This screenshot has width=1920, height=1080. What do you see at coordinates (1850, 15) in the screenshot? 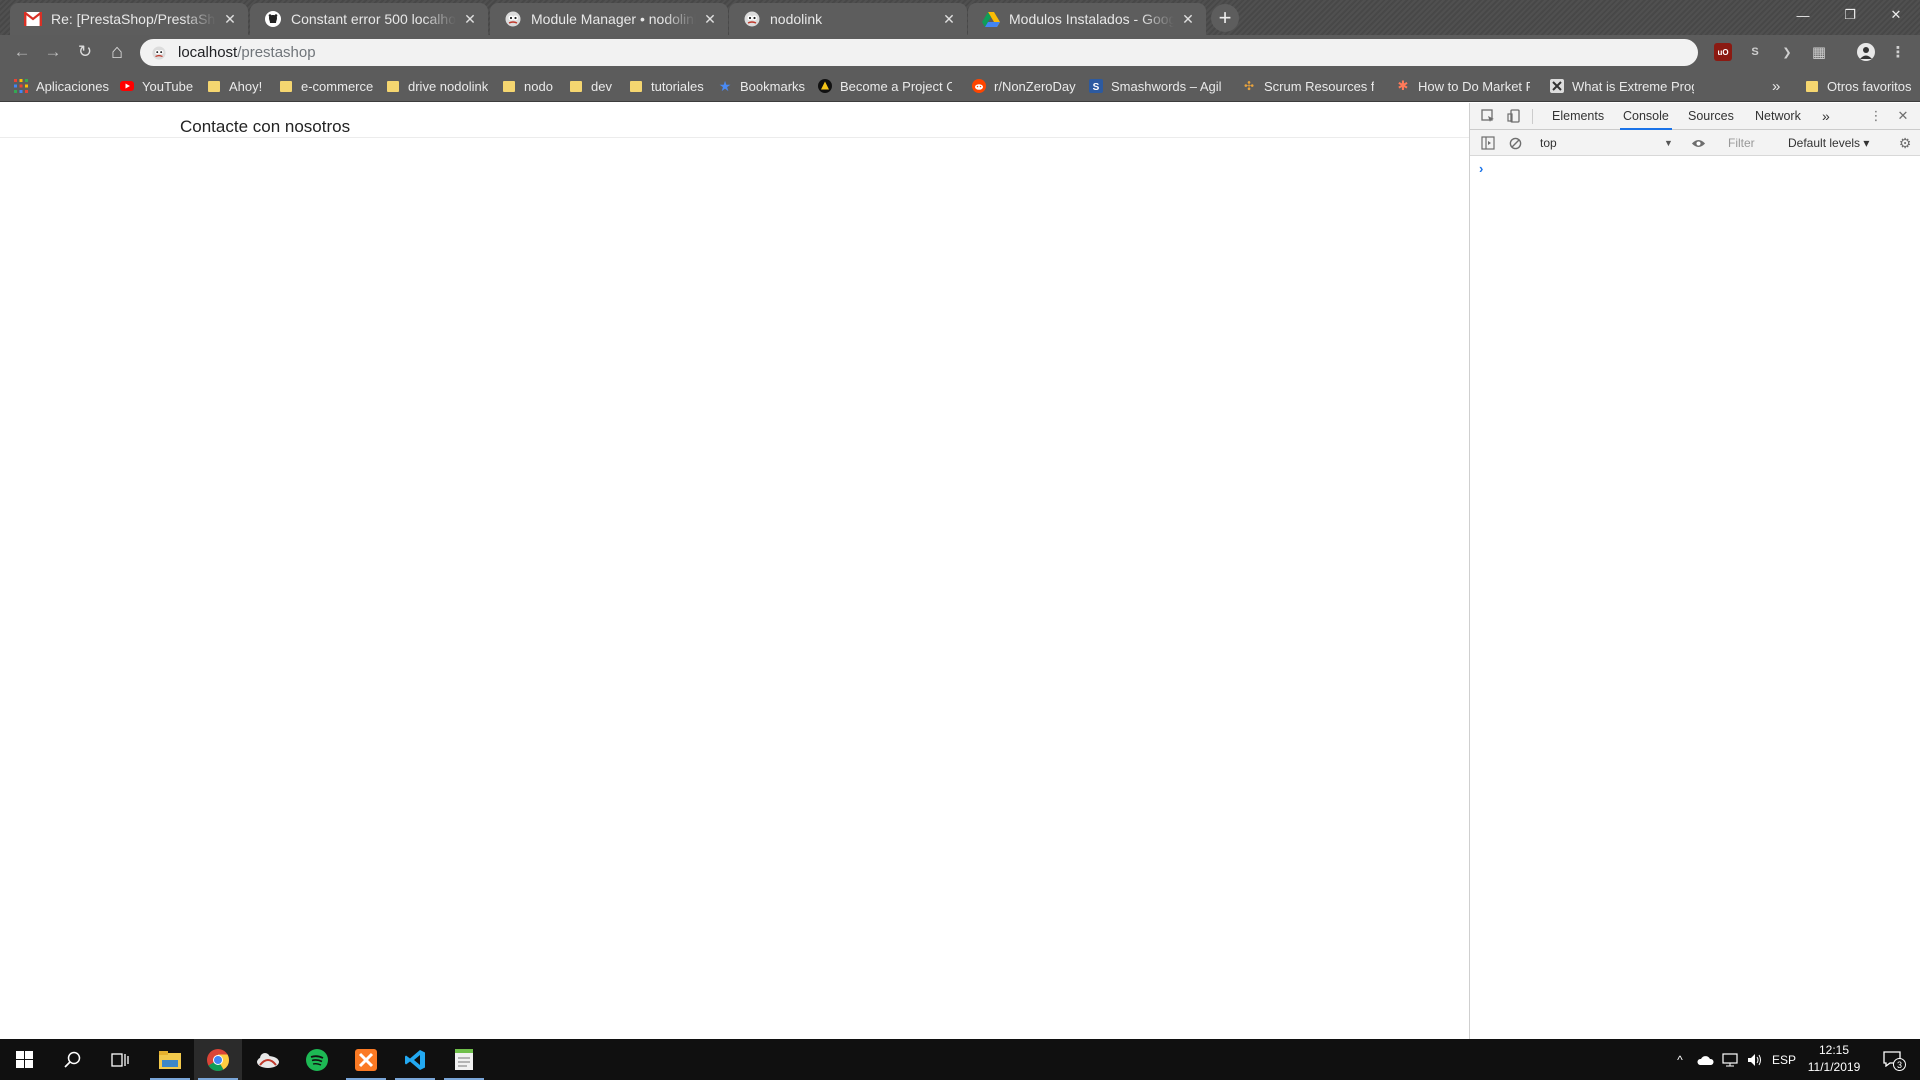
I see `restore-button: ❐` at bounding box center [1850, 15].